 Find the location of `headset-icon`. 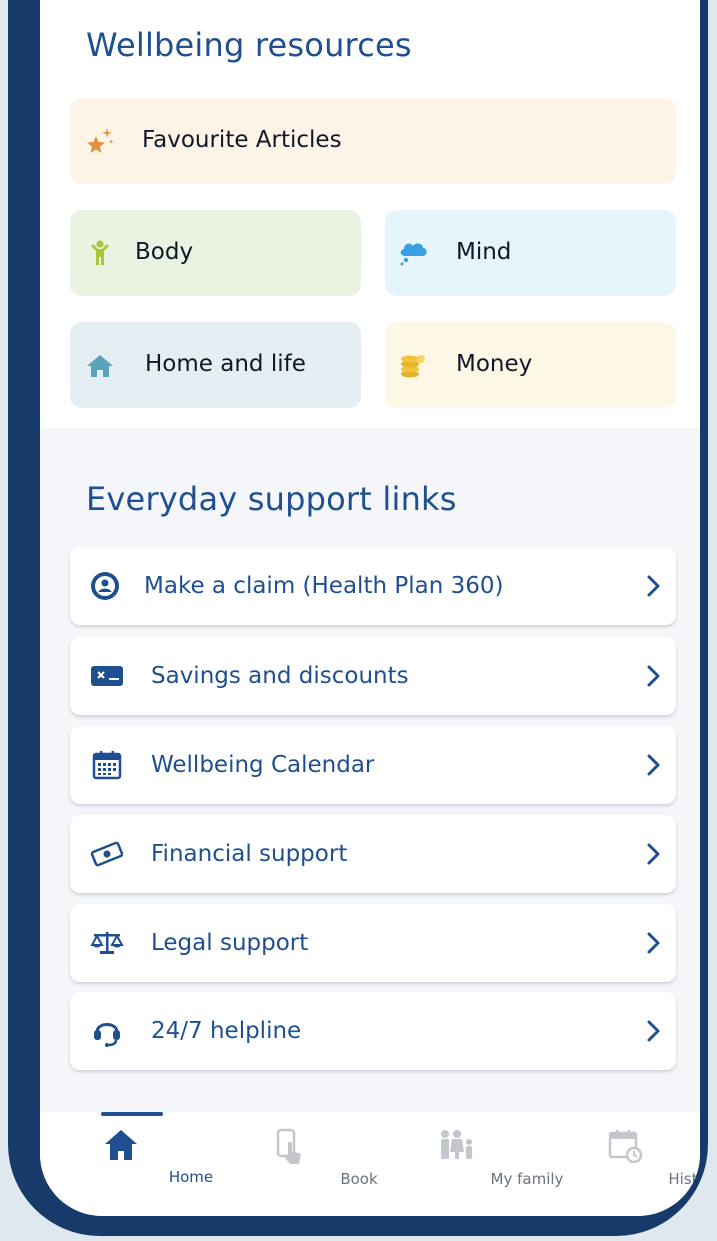

headset-icon is located at coordinates (107, 1031).